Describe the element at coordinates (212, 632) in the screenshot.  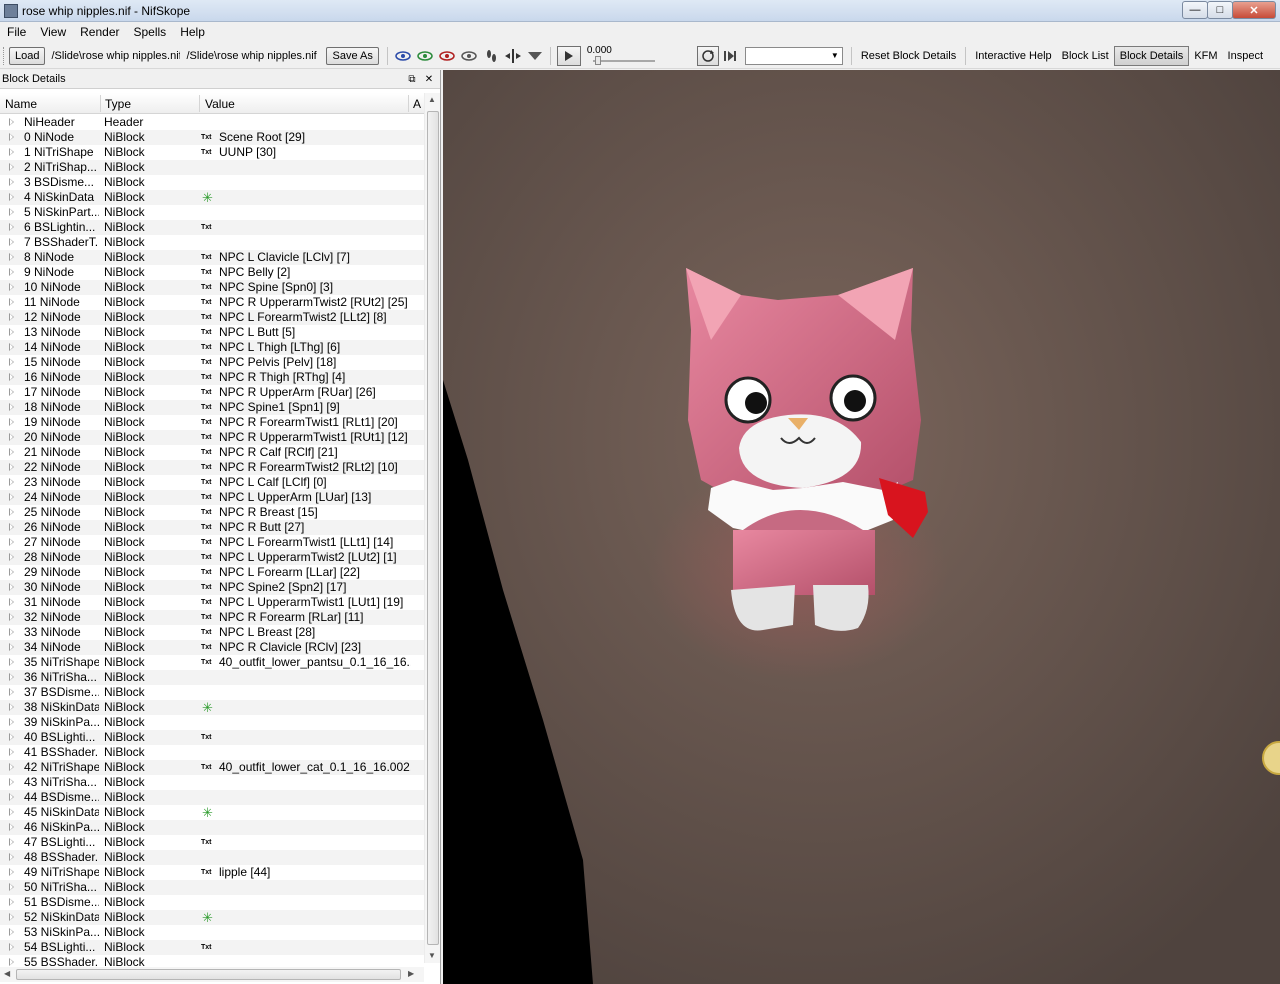
I see `table-row: 33 NiNode NiBlock Txt NPC L Breast [28]` at that location.